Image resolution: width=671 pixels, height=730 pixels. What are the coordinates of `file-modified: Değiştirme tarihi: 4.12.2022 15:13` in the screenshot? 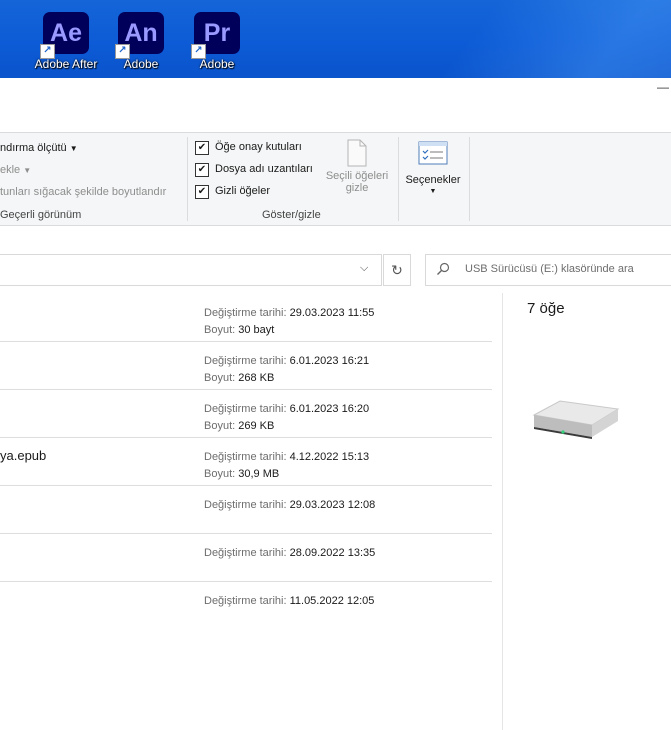 It's located at (286, 457).